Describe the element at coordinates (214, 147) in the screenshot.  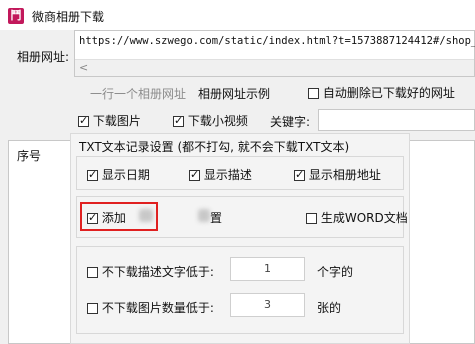
I see `txt-settings-title: TXT文本记录设置 (都不打勾, 就不会下载TXT文本)` at that location.